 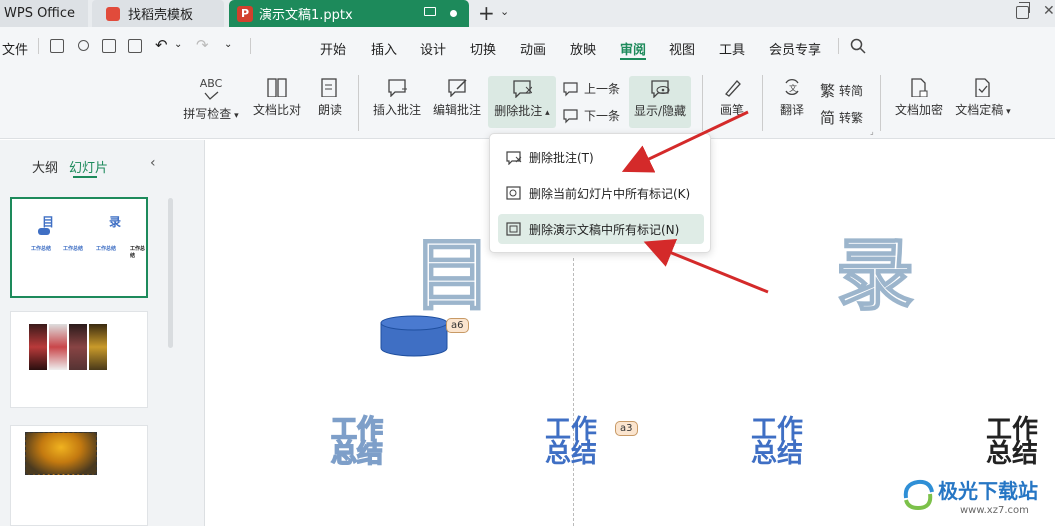 What do you see at coordinates (982, 87) in the screenshot?
I see `document-check-icon` at bounding box center [982, 87].